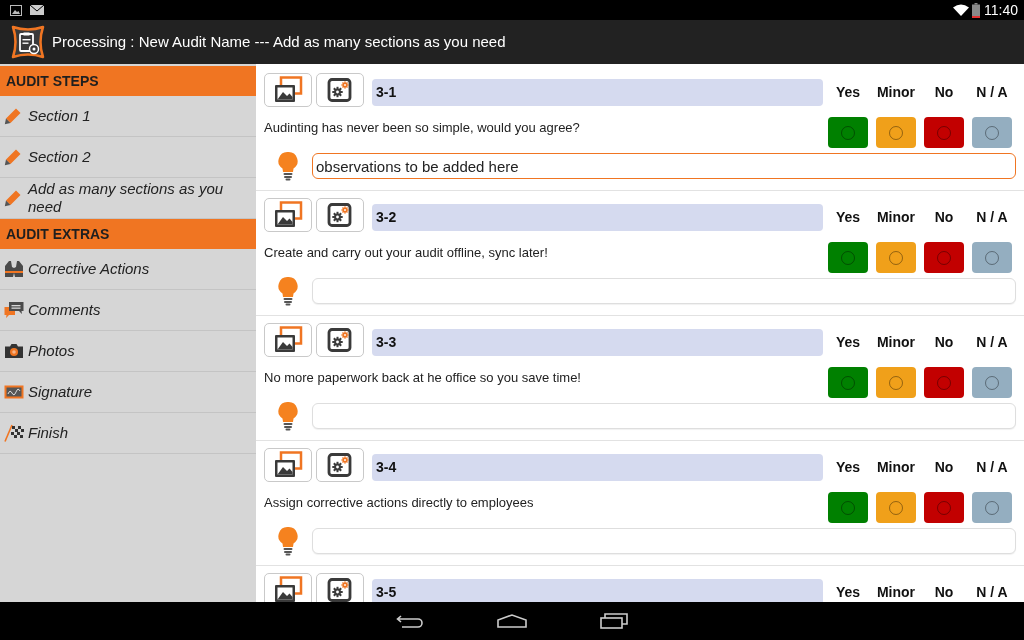 This screenshot has width=1024, height=640. I want to click on sidebar-item: Corrective Actions, so click(128, 269).